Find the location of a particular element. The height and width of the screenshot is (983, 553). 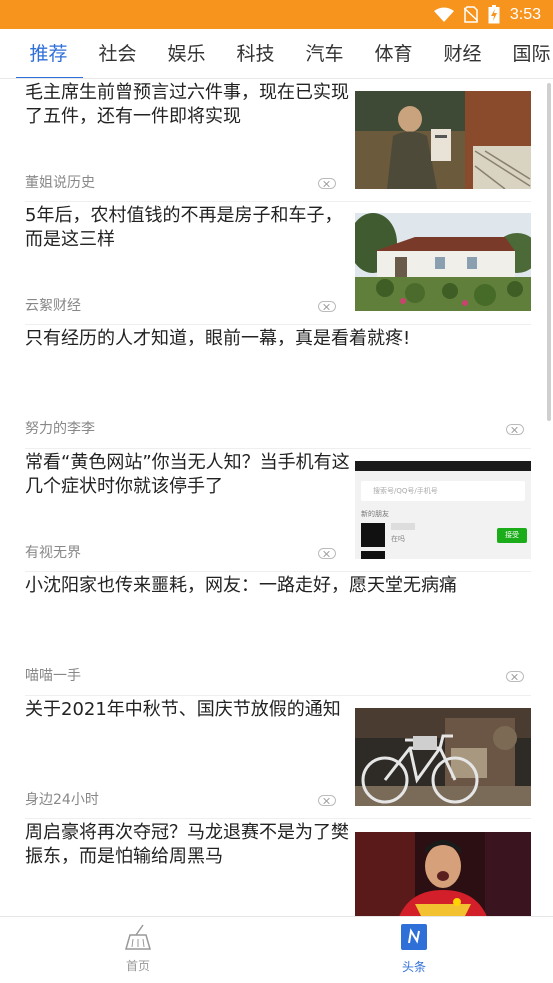

nav-home-label: 首页 is located at coordinates (137, 966).